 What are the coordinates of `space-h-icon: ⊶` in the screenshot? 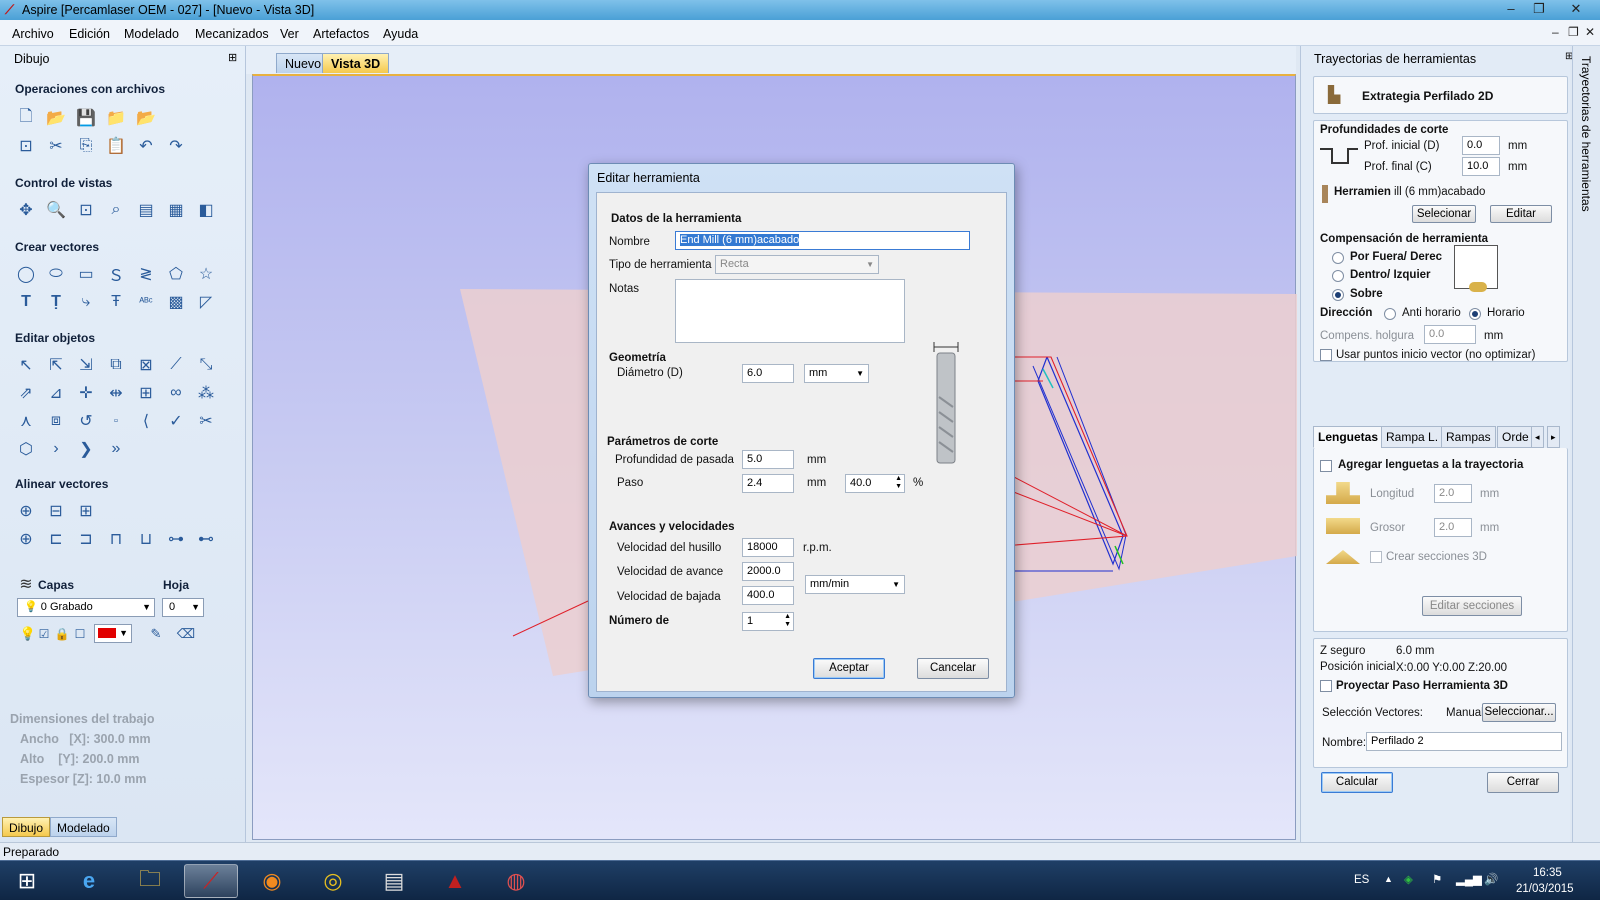 It's located at (176, 539).